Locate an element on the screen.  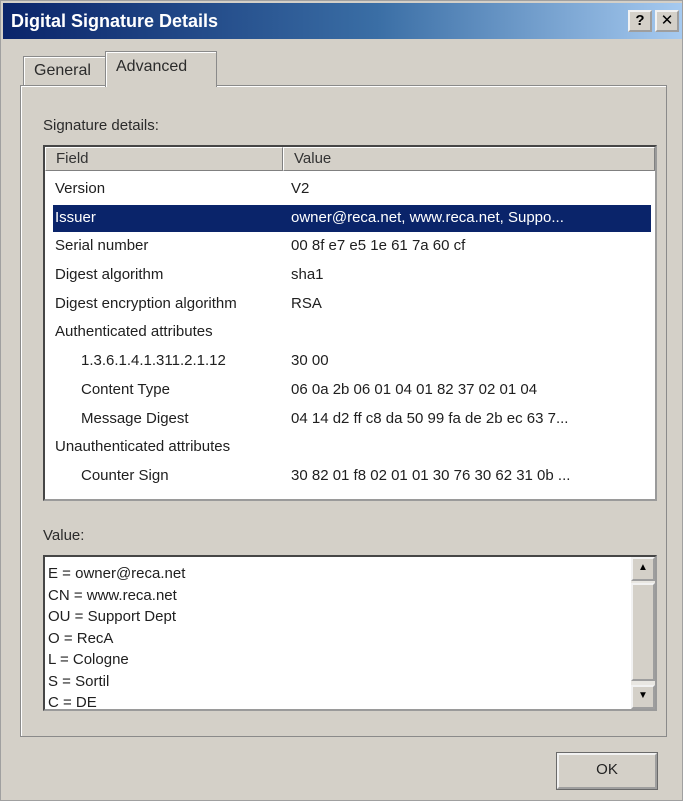
column-header-value: Value is located at coordinates (469, 159).